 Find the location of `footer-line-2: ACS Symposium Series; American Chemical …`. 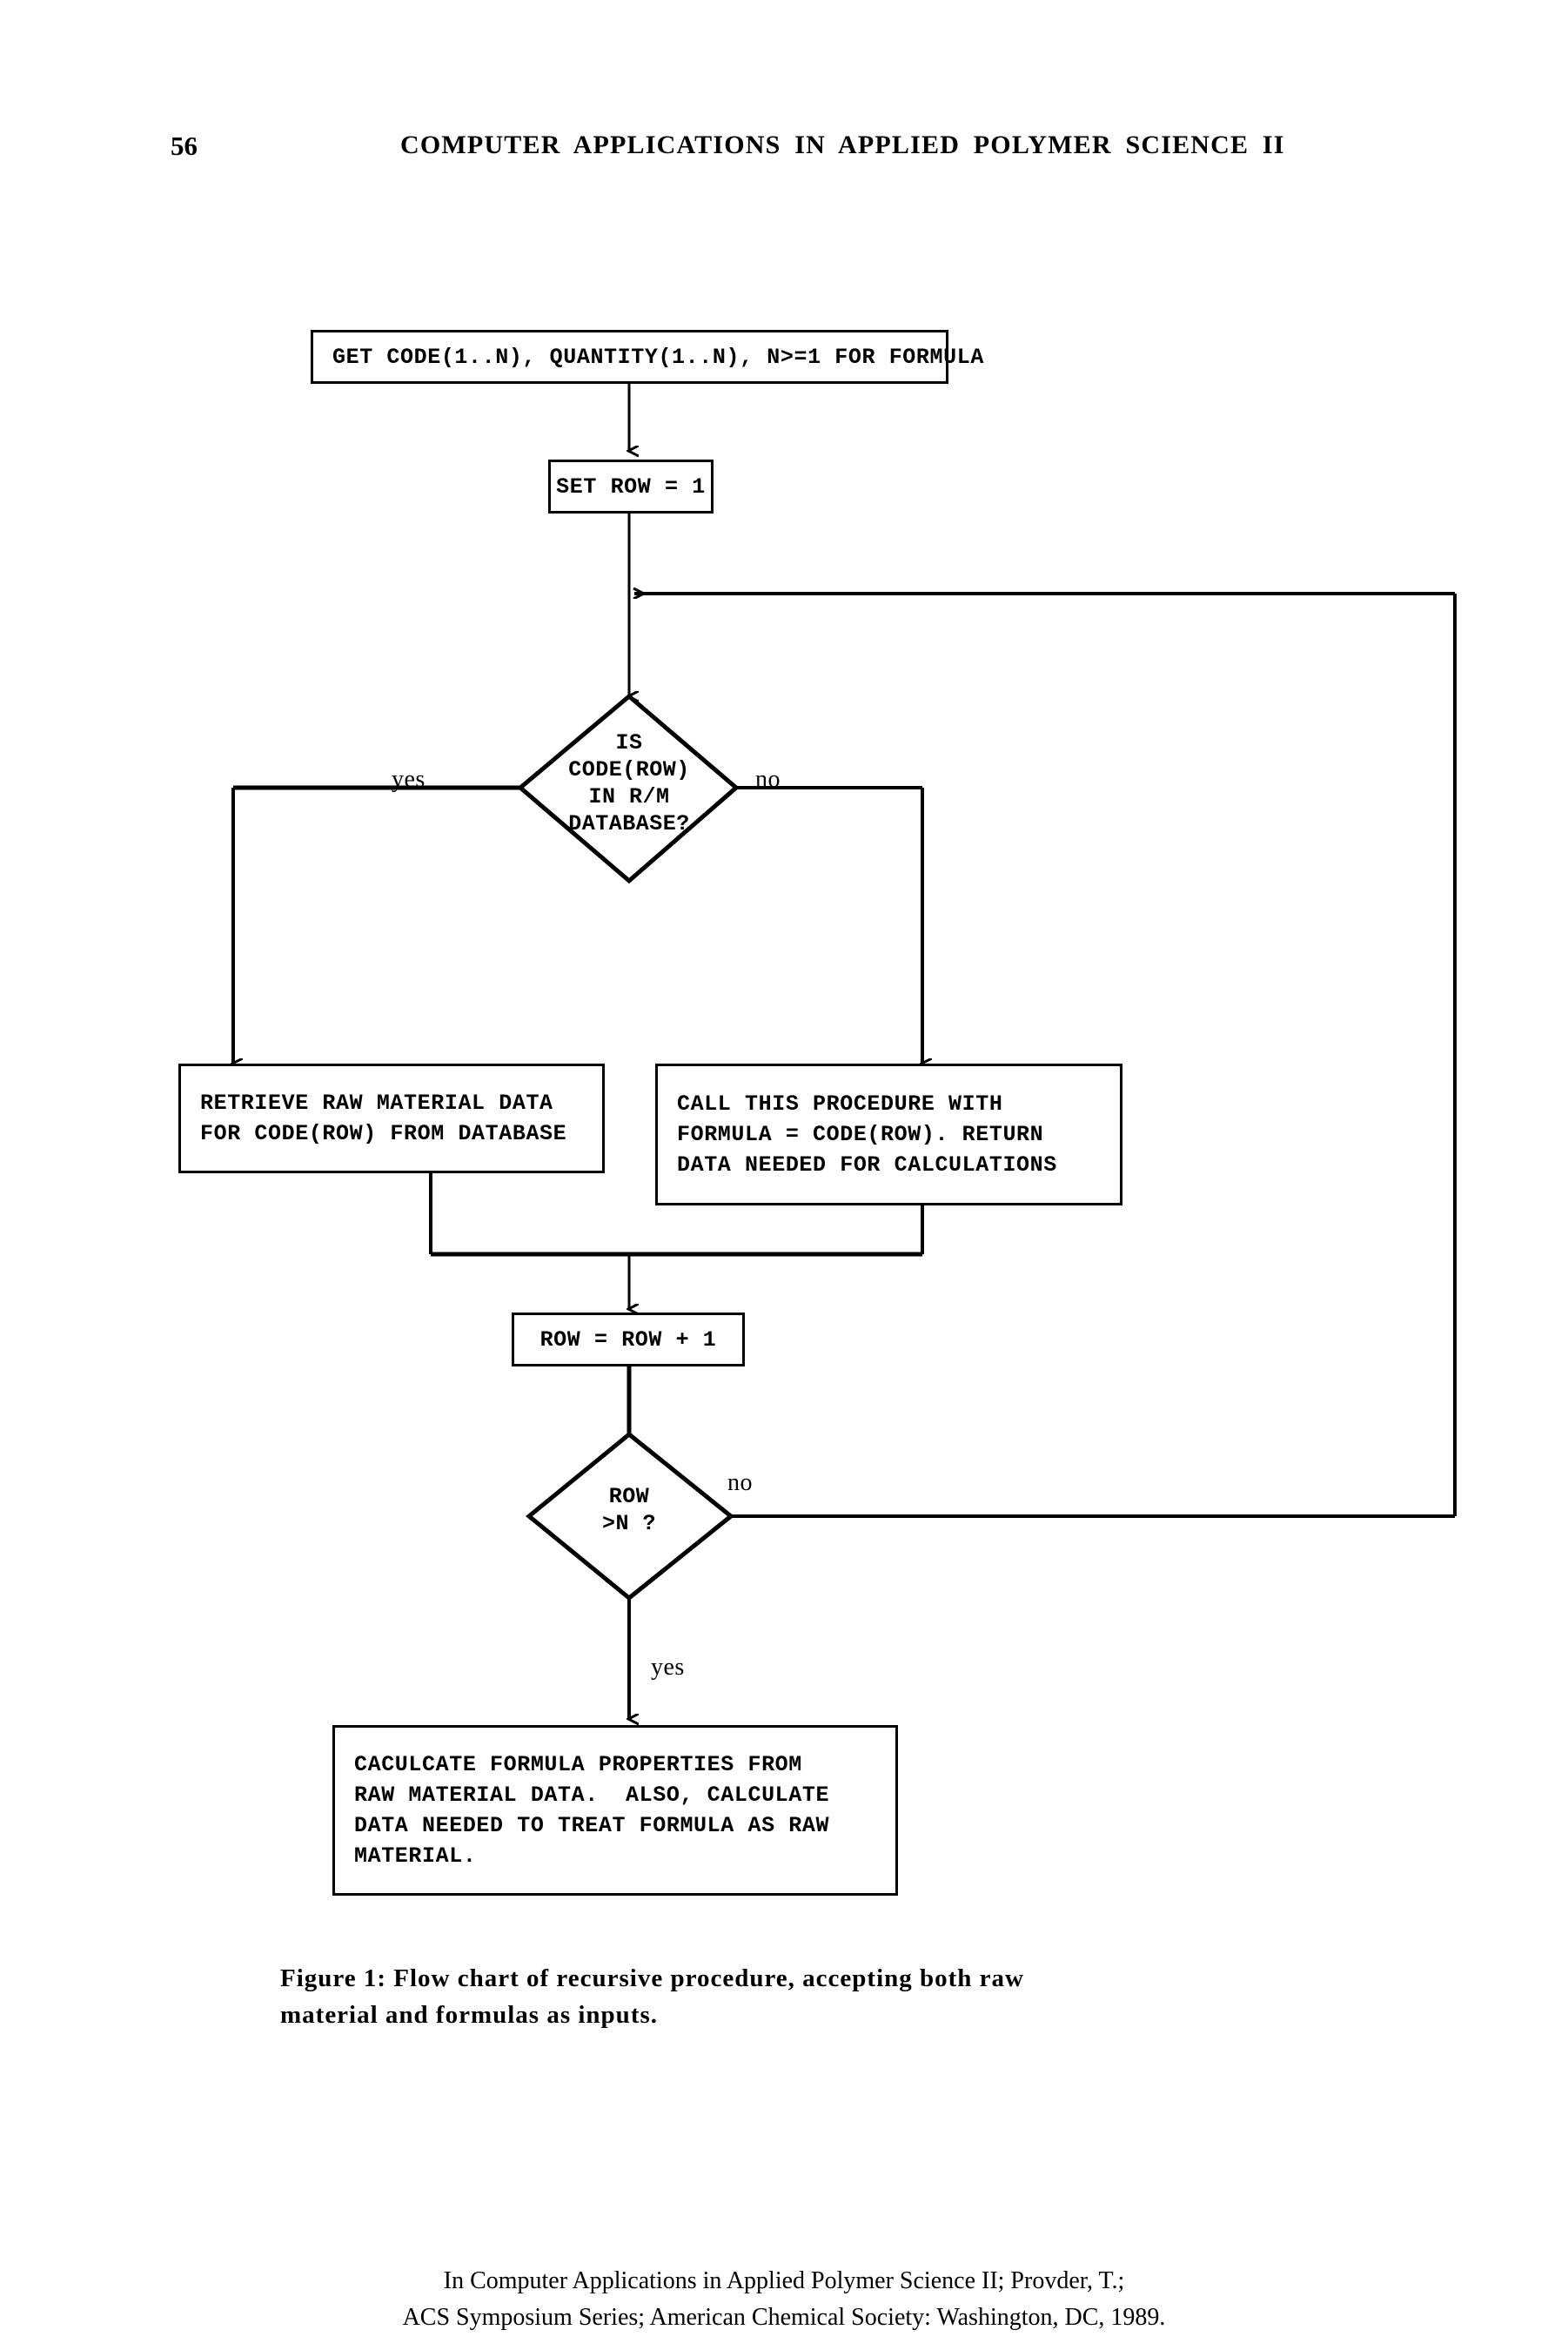

footer-line-2: ACS Symposium Series; American Chemical … is located at coordinates (784, 2317).